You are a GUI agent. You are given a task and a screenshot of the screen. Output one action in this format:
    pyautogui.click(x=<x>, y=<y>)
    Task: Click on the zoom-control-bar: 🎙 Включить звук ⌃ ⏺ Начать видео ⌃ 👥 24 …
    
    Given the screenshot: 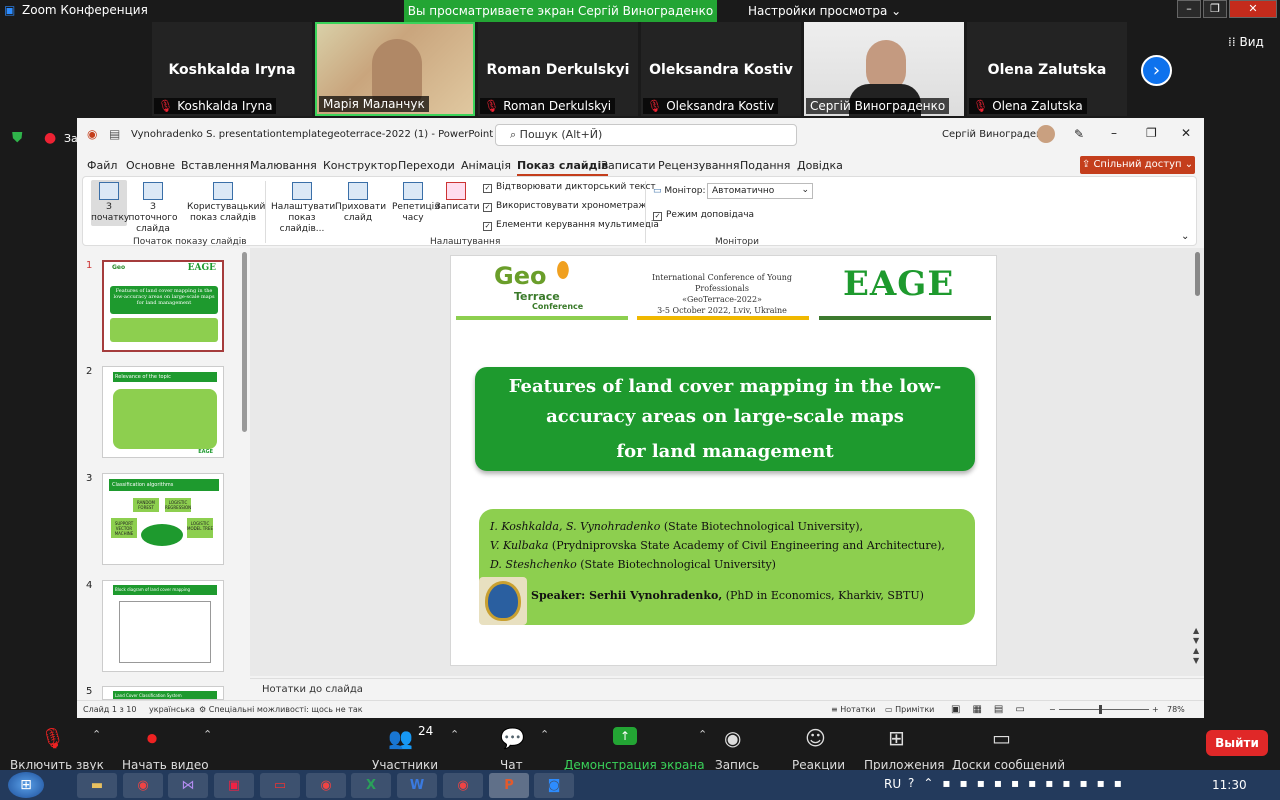 What is the action you would take?
    pyautogui.click(x=640, y=745)
    